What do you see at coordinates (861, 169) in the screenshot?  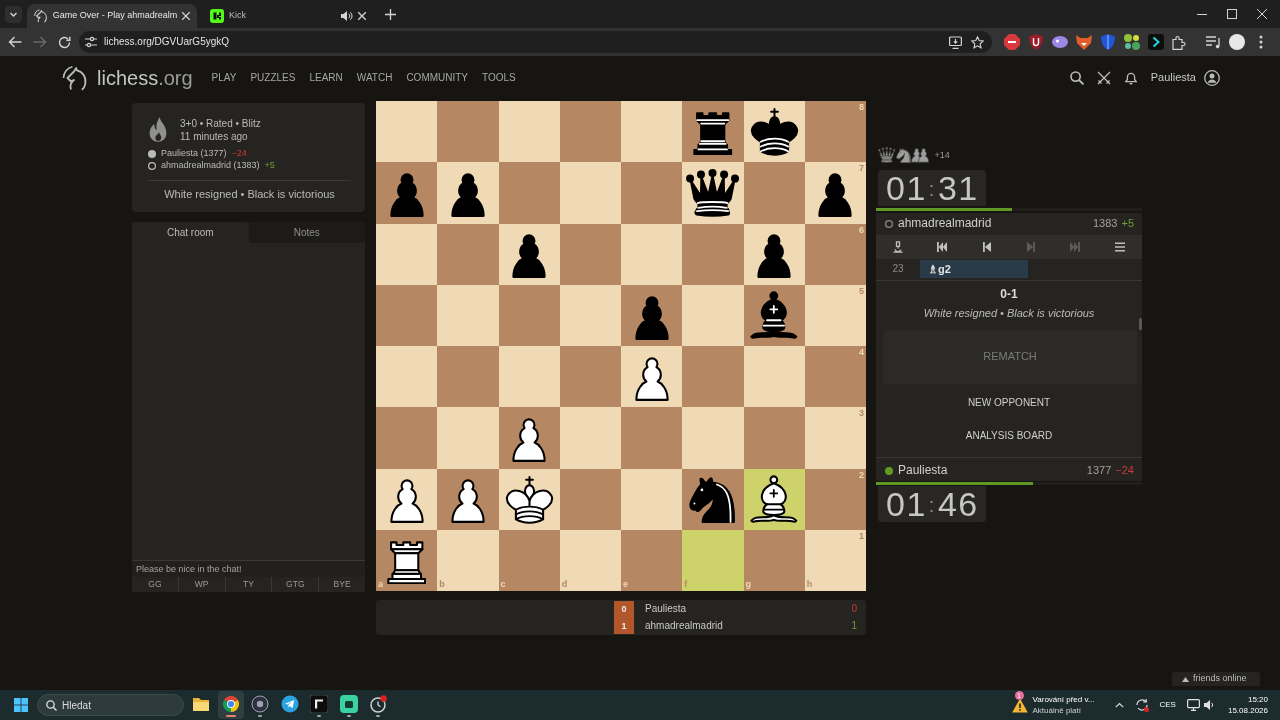 I see `board-coordinate: 7` at bounding box center [861, 169].